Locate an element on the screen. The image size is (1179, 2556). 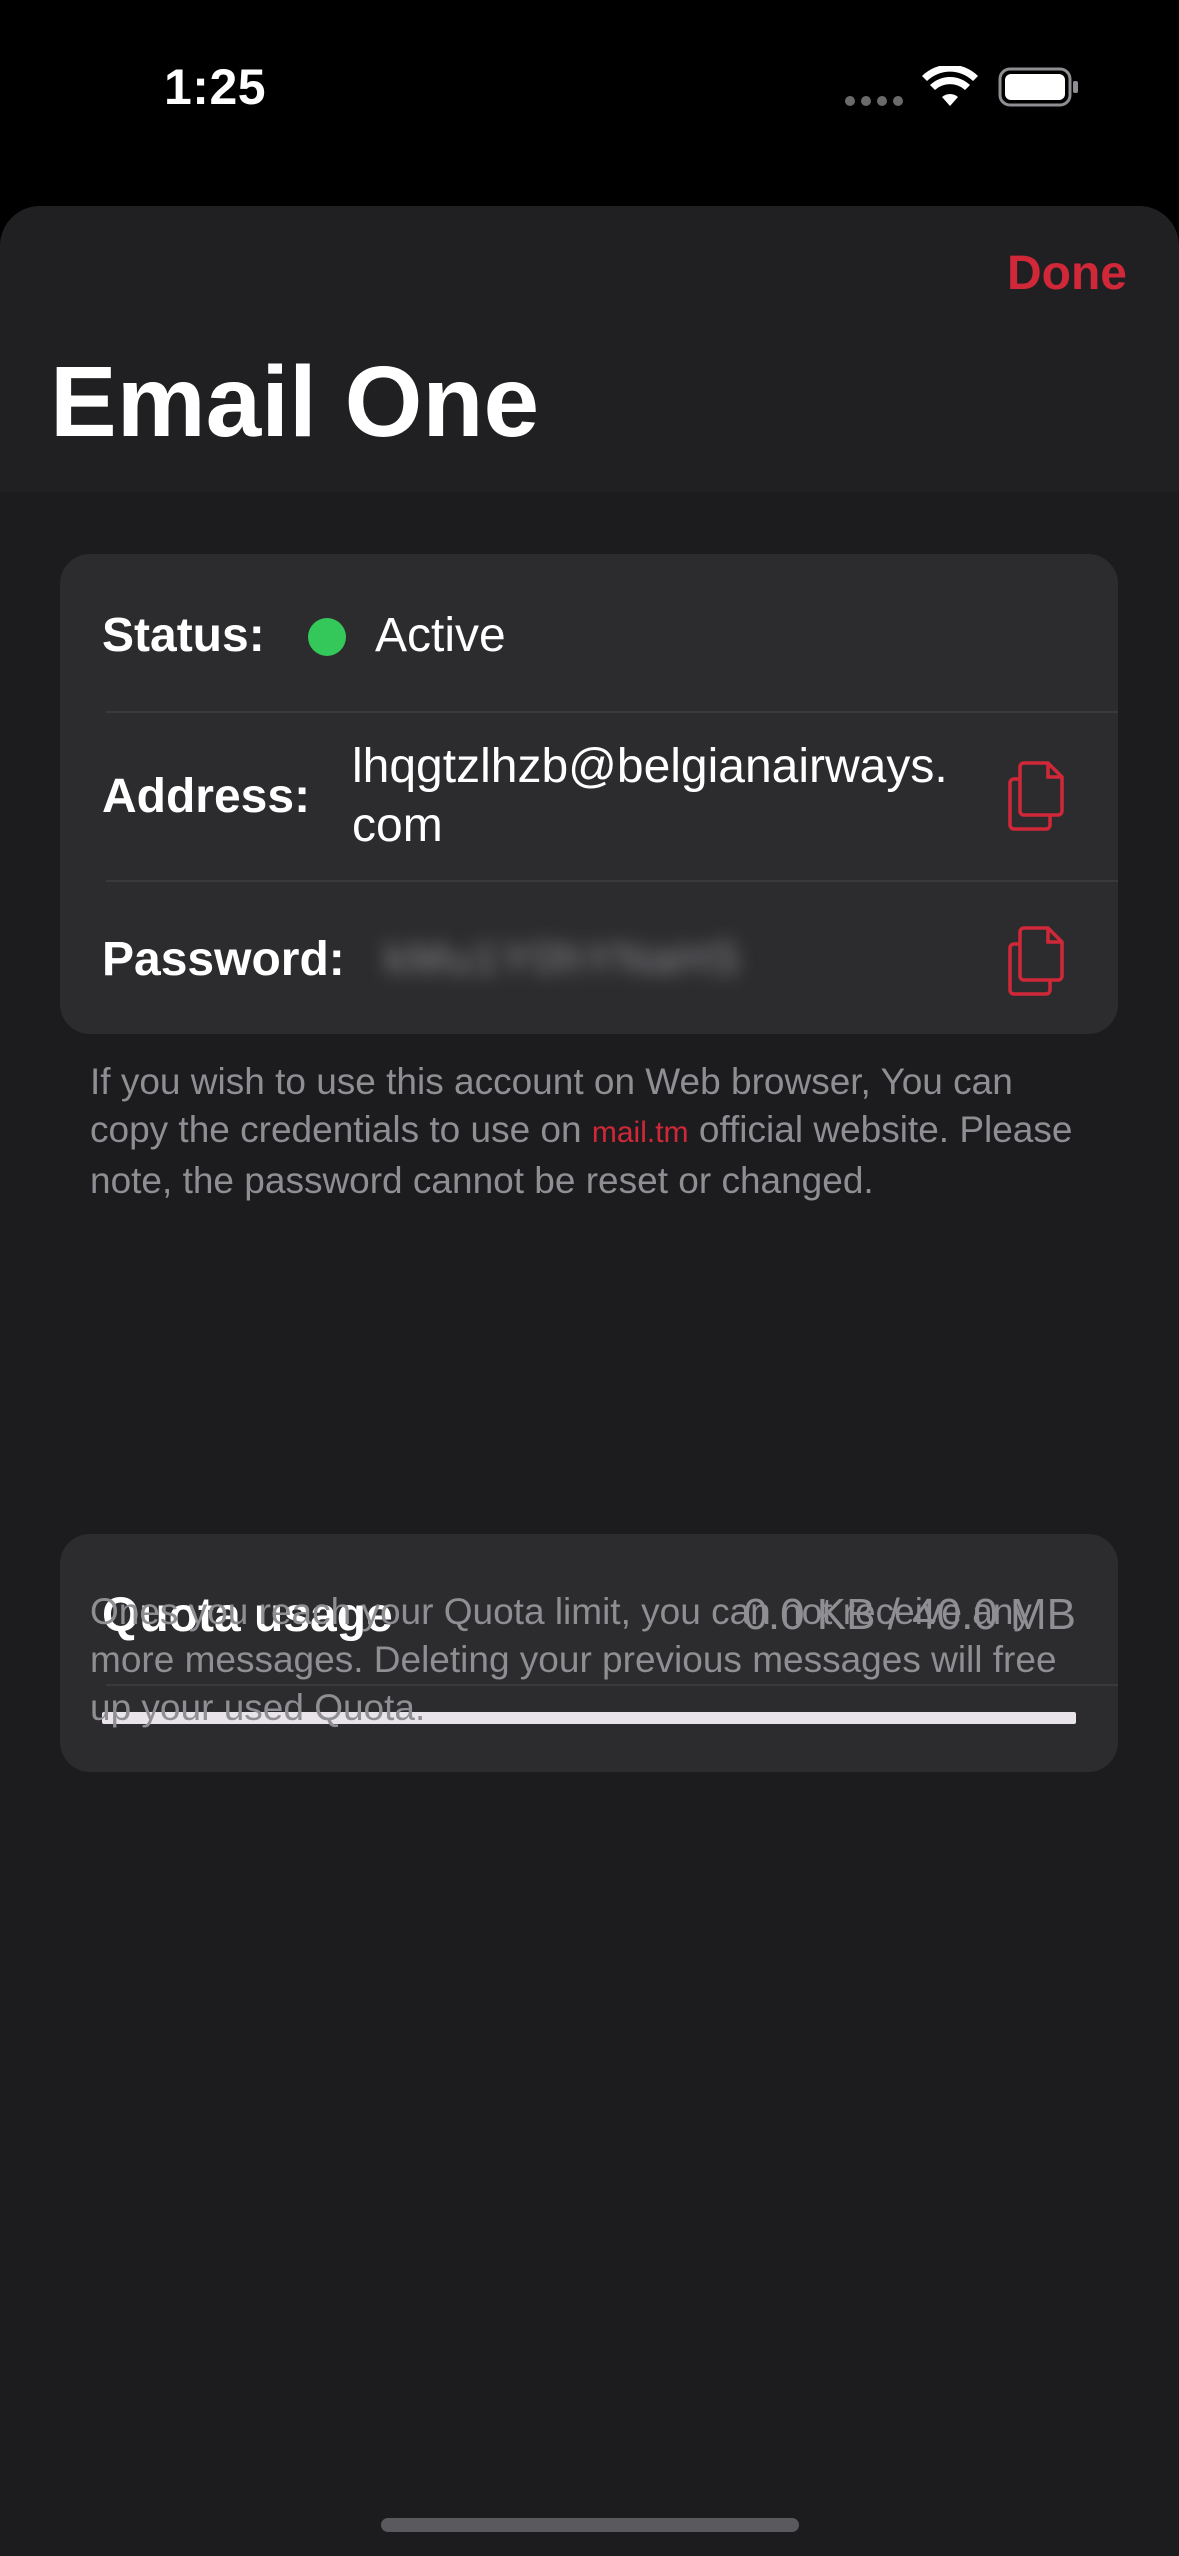
status-bar: 1:25 is located at coordinates (589, 100).